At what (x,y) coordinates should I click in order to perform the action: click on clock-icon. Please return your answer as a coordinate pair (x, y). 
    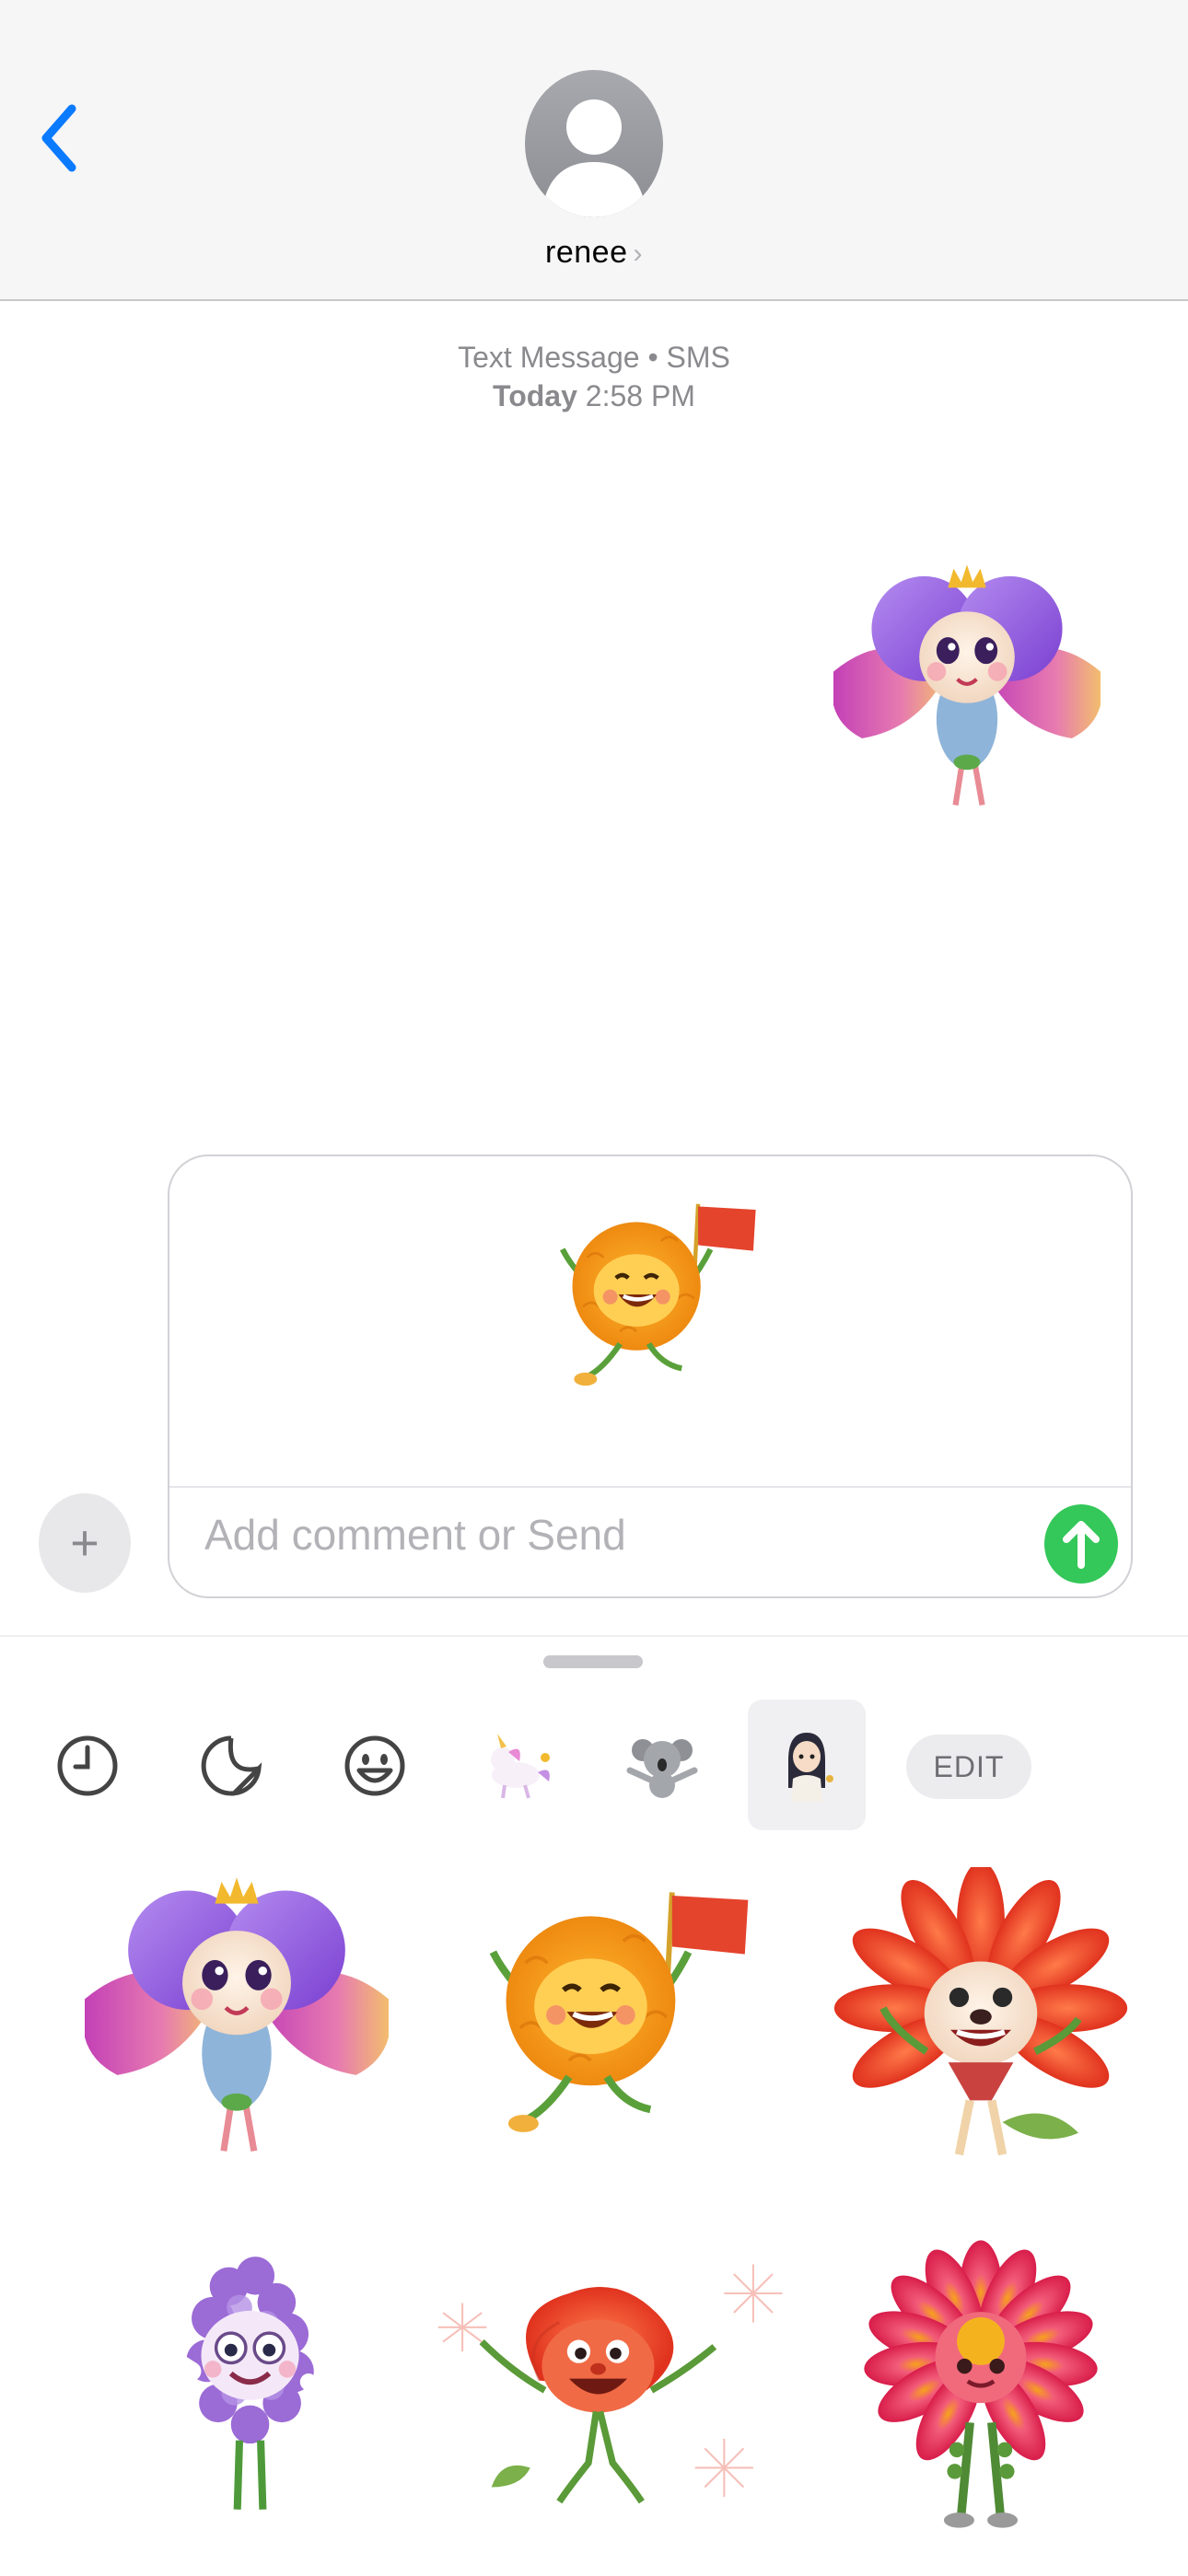
    Looking at the image, I should click on (87, 1765).